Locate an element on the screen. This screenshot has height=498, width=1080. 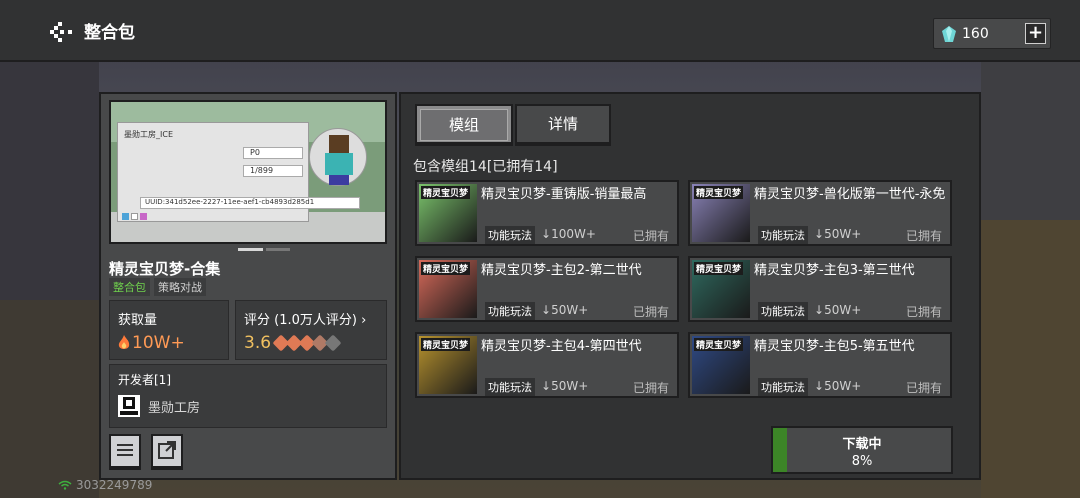
tab-details: 详情 is located at coordinates (563, 125).